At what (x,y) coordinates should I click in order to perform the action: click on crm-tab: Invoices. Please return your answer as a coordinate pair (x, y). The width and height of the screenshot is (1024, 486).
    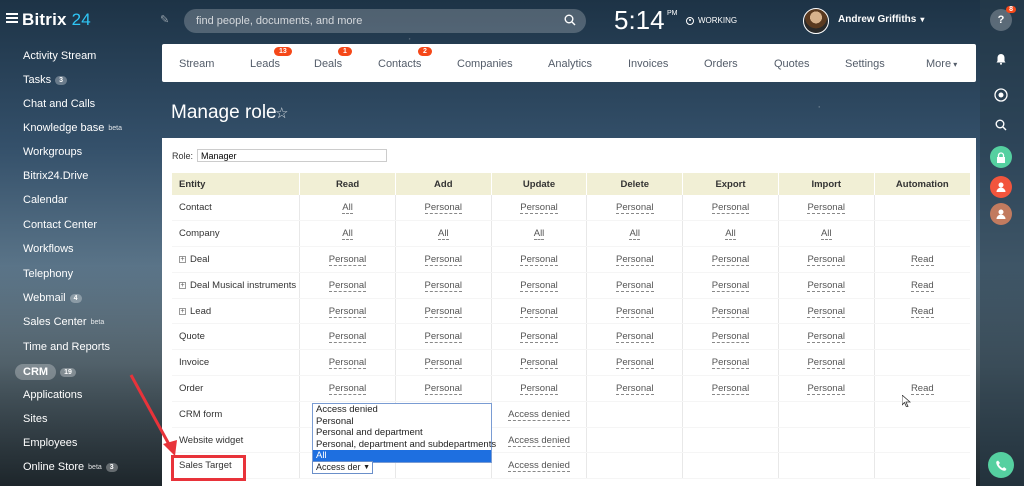
    Looking at the image, I should click on (648, 64).